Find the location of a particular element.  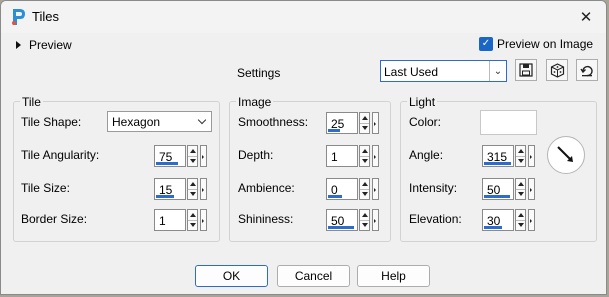

randomize-button is located at coordinates (557, 70).